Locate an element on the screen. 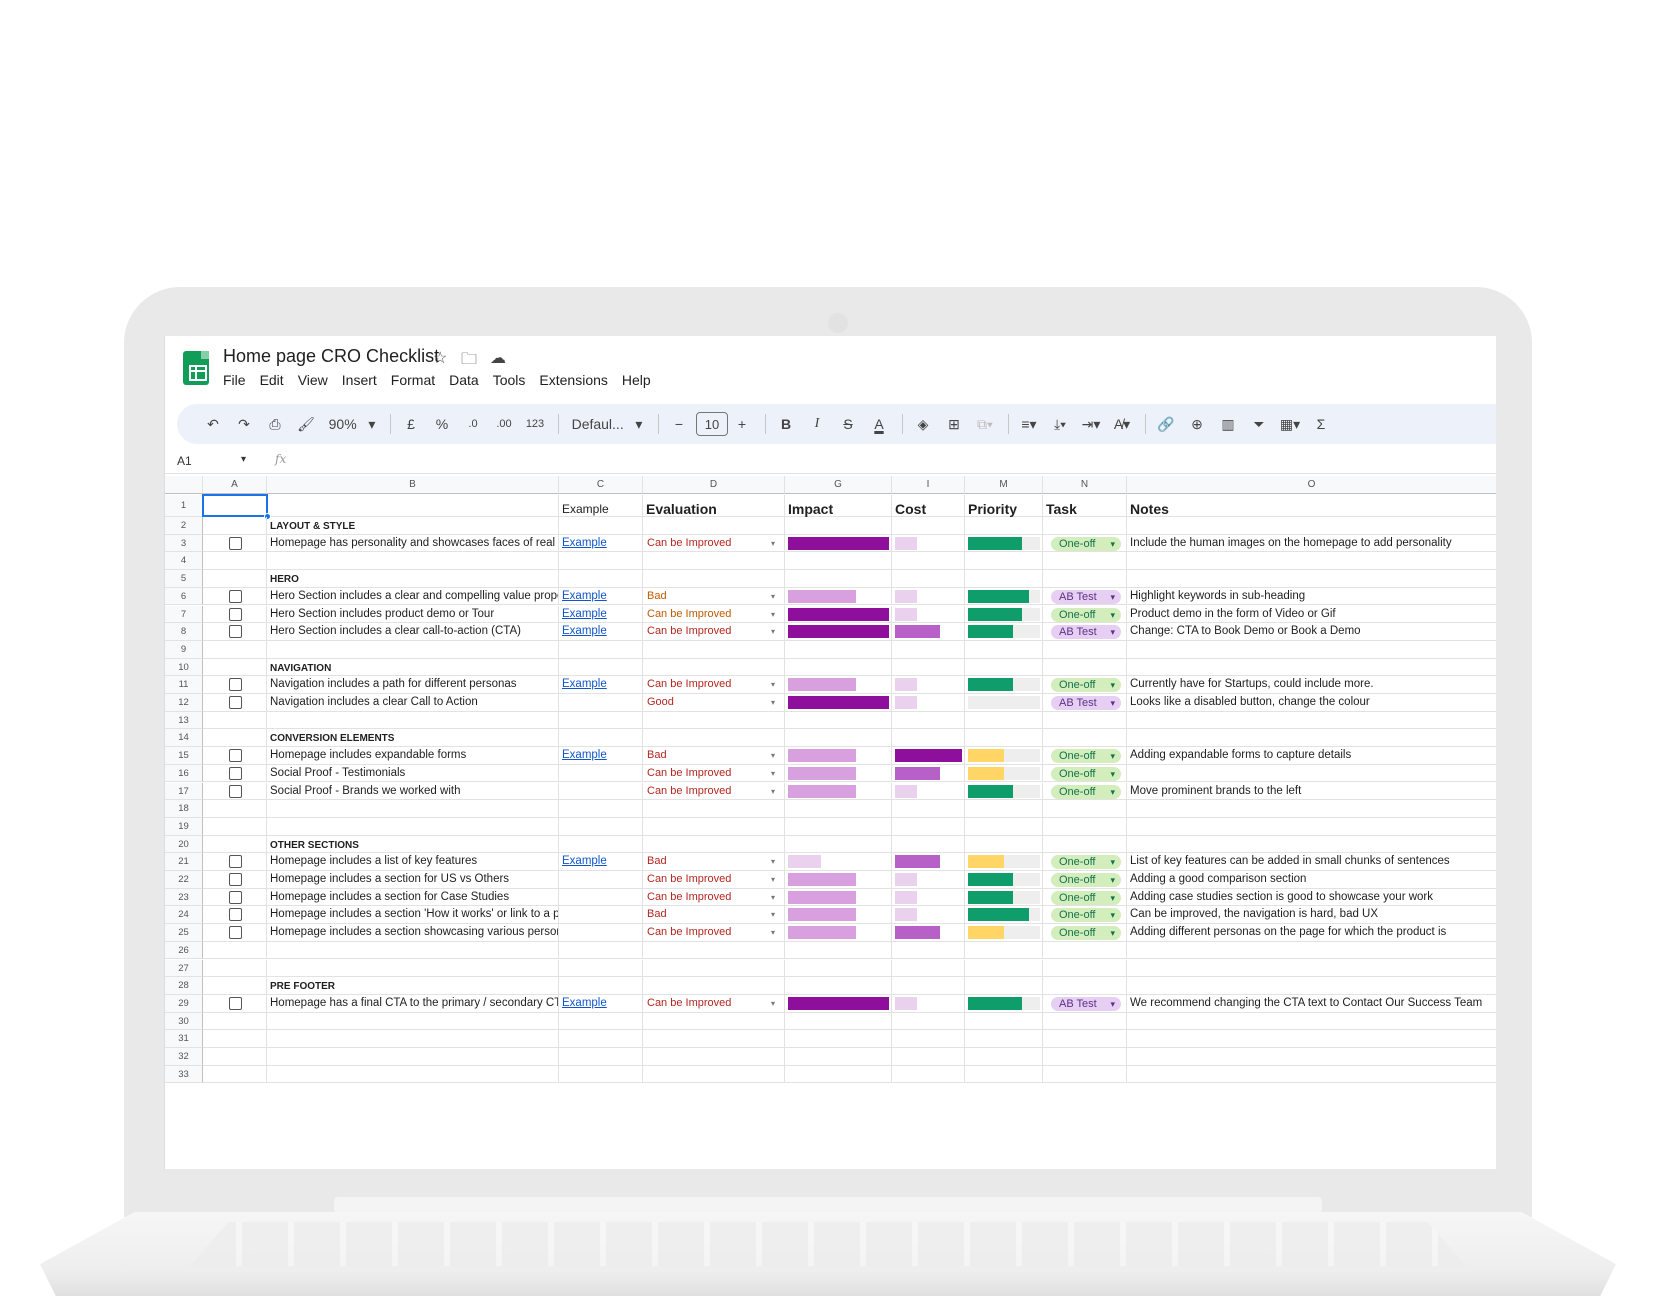  row-header: 8 is located at coordinates (184, 632).